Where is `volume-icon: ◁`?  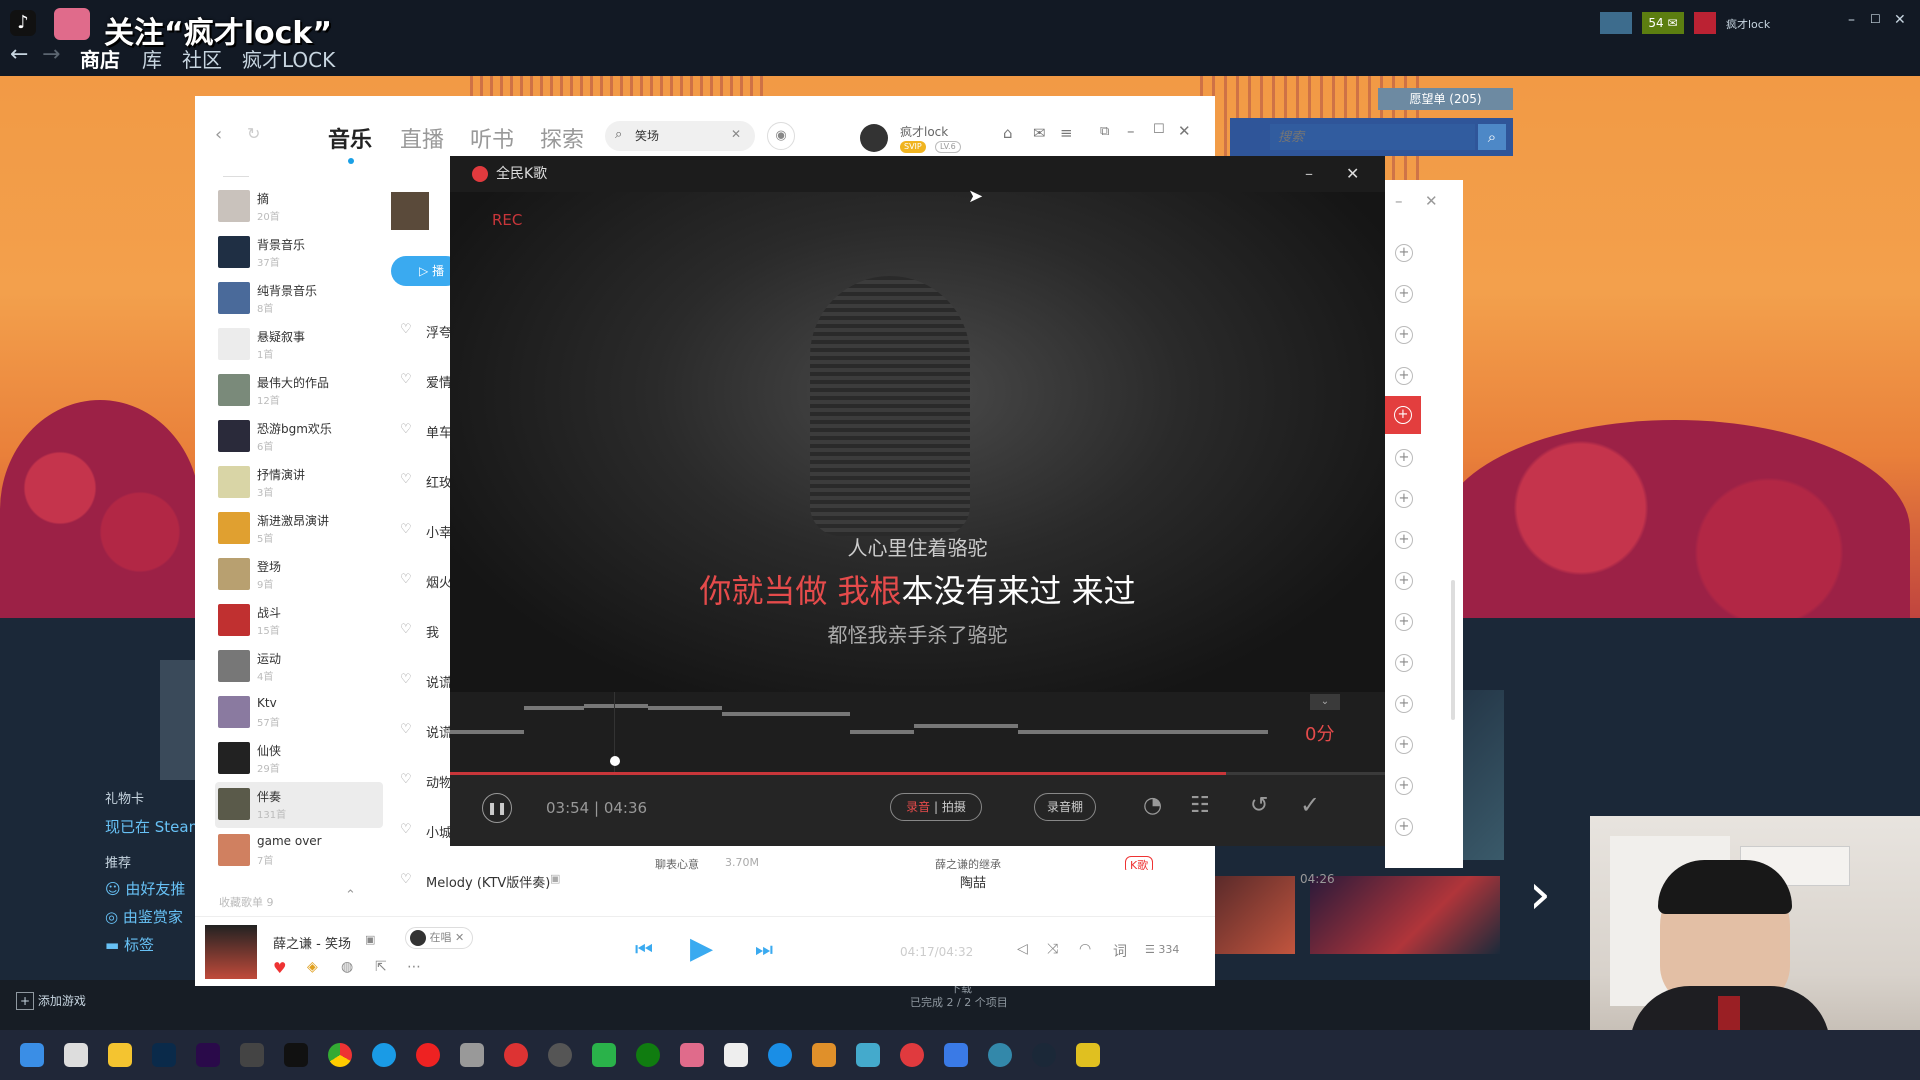
volume-icon: ◁ is located at coordinates (1022, 949).